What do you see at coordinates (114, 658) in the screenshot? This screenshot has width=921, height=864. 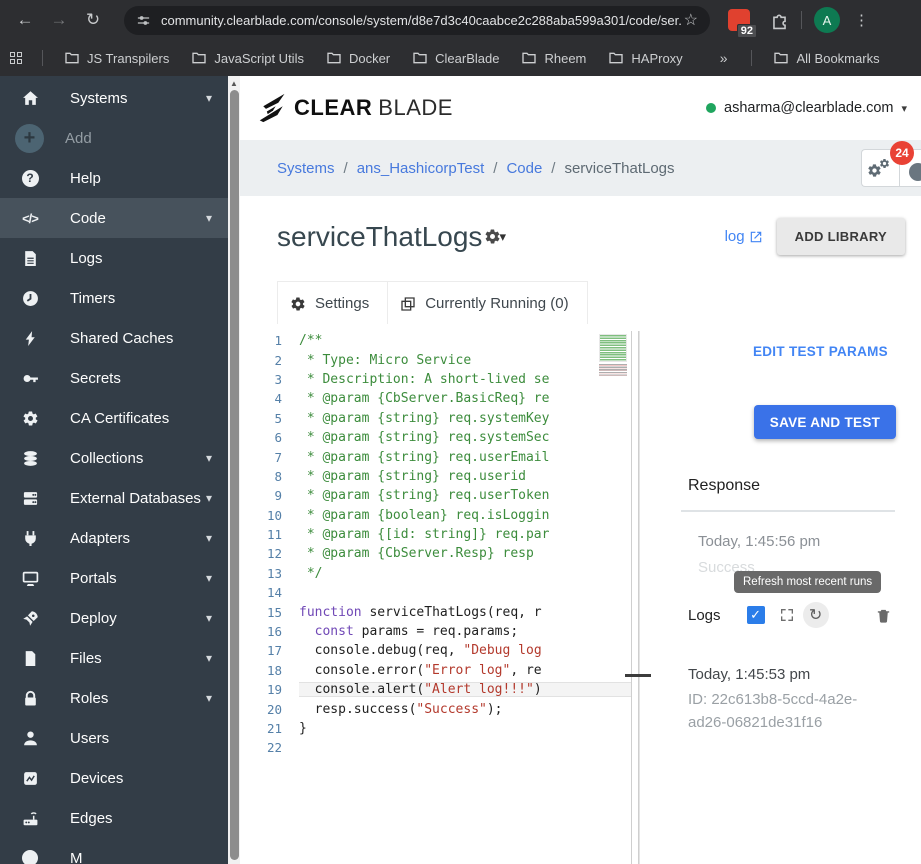 I see `sidebar-item-files: Files ▾` at bounding box center [114, 658].